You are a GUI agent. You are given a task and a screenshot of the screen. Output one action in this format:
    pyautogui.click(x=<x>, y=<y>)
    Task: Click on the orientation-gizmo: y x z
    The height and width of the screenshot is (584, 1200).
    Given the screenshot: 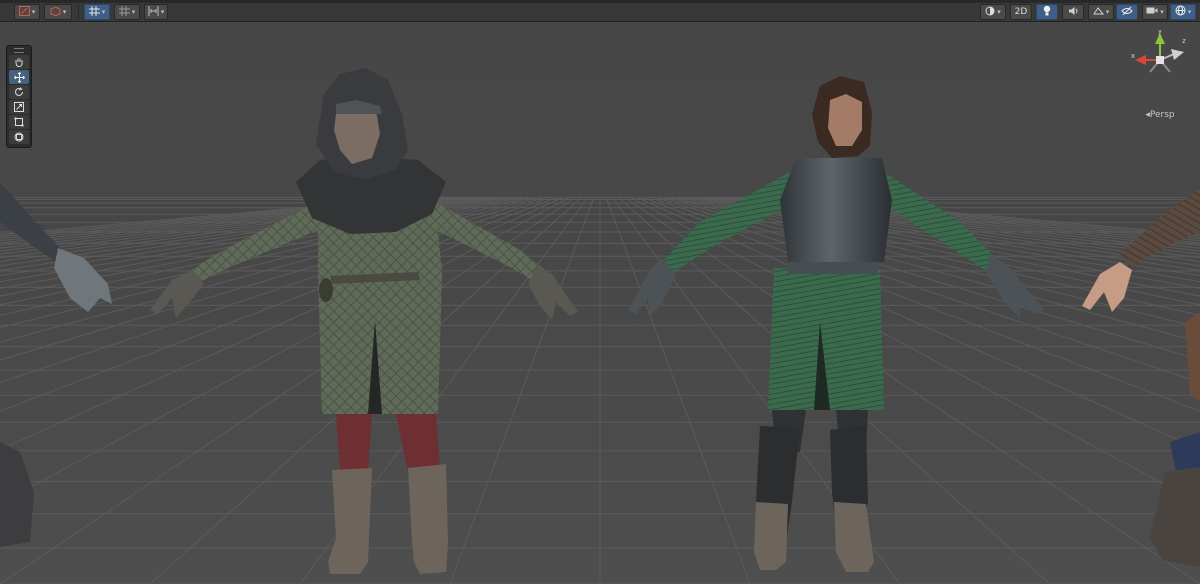 What is the action you would take?
    pyautogui.click(x=1160, y=62)
    